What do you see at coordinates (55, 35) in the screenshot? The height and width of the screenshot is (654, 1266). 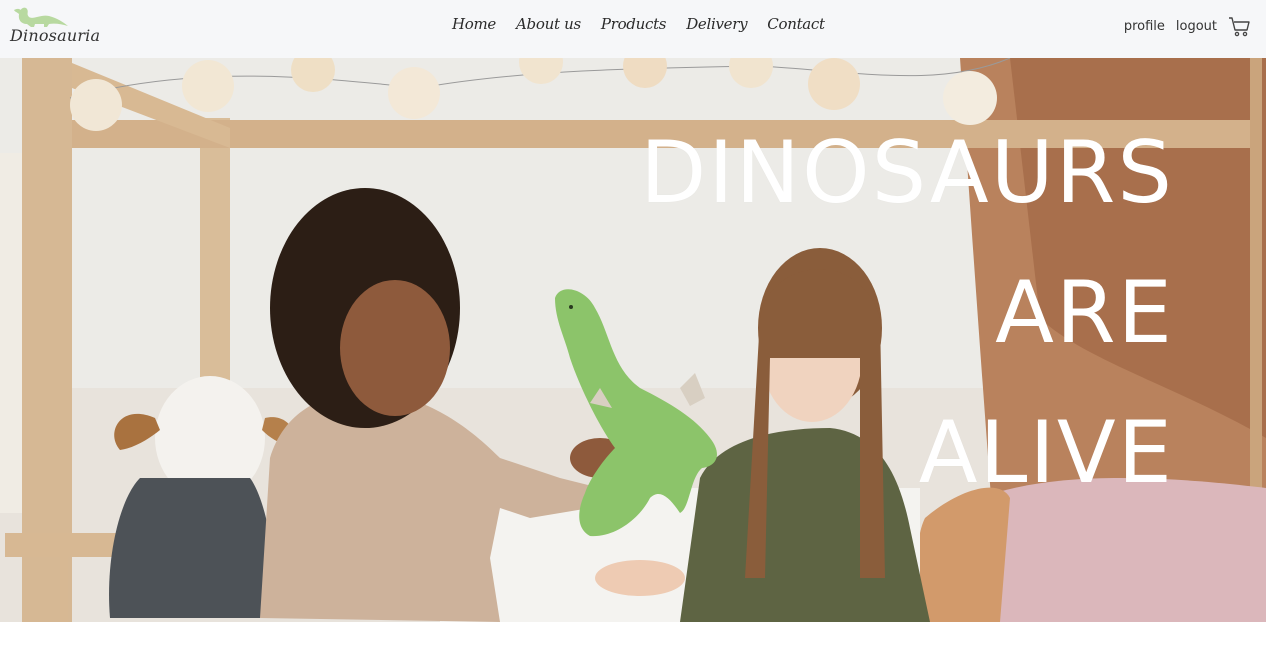 I see `brand-name: Dinosauria` at bounding box center [55, 35].